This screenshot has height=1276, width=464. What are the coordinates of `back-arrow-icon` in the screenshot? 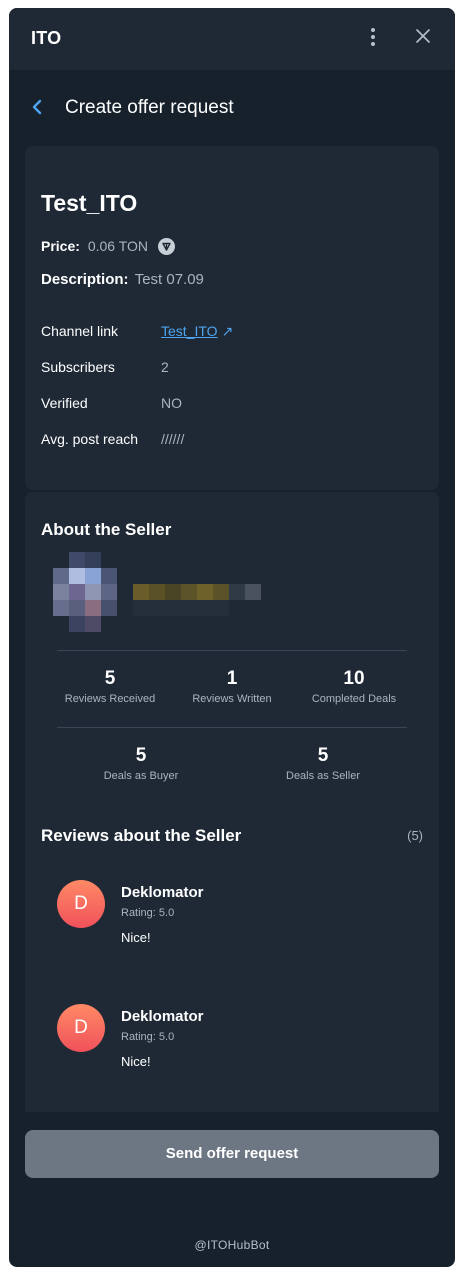 It's located at (38, 108).